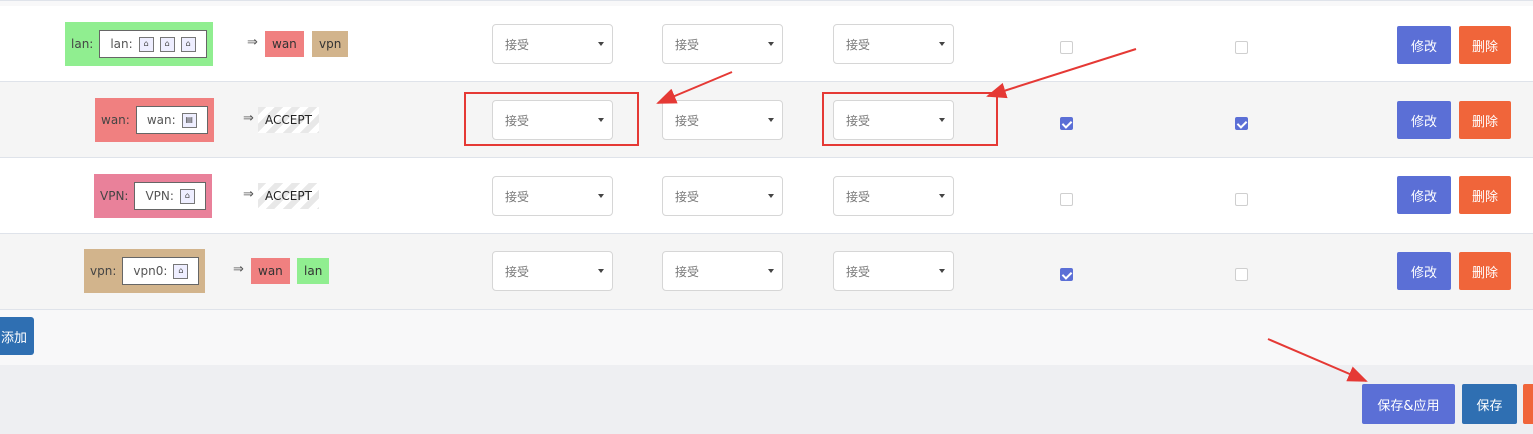  Describe the element at coordinates (150, 271) in the screenshot. I see `interface-label: vpn0:` at that location.